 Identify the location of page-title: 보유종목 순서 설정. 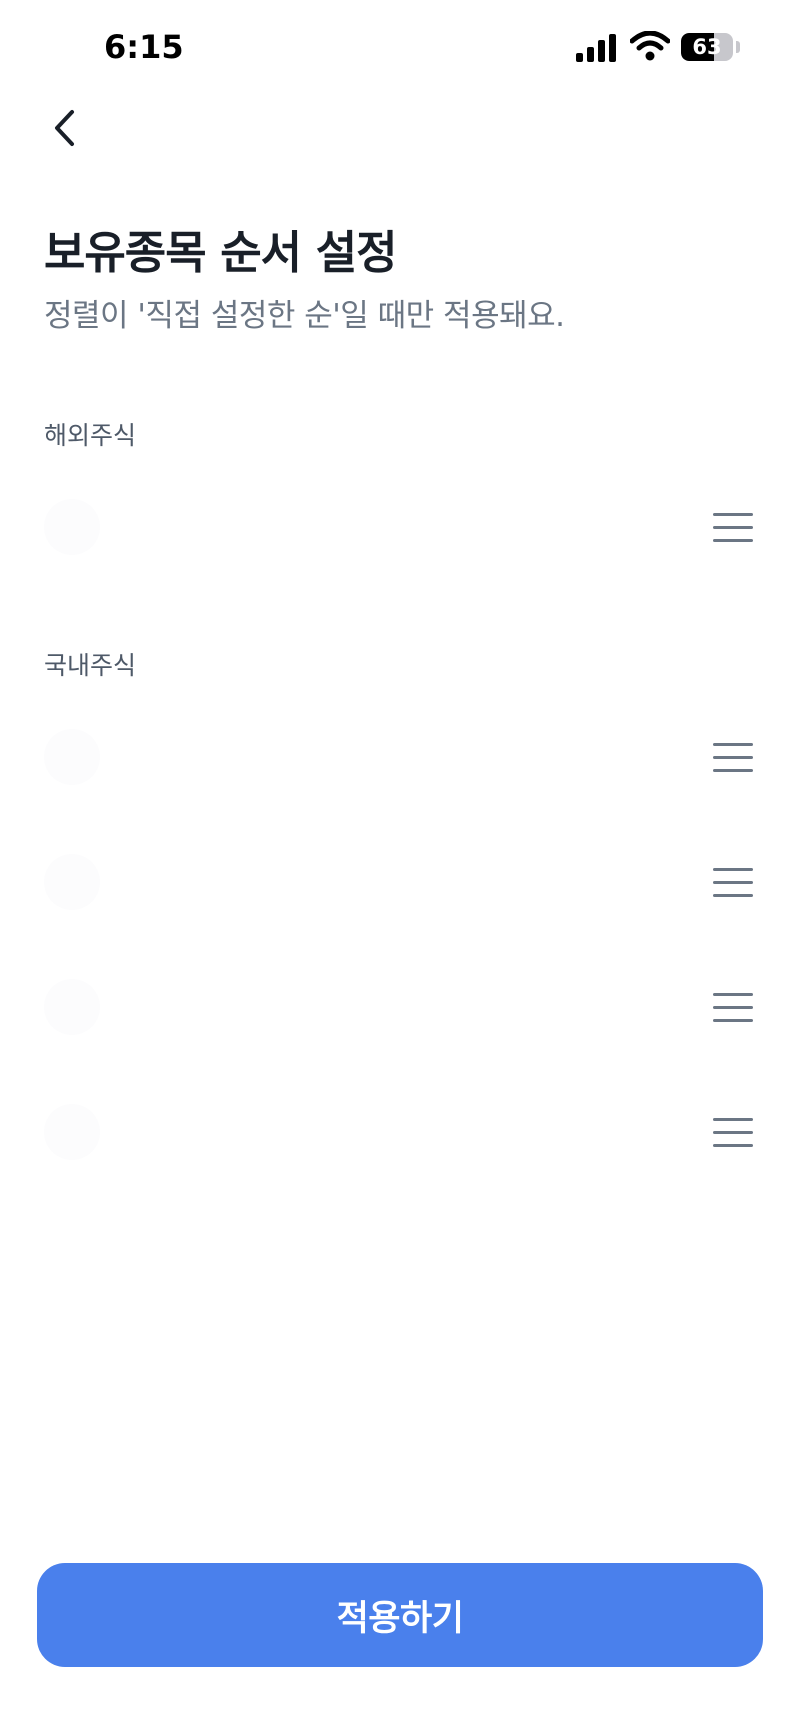
(221, 252).